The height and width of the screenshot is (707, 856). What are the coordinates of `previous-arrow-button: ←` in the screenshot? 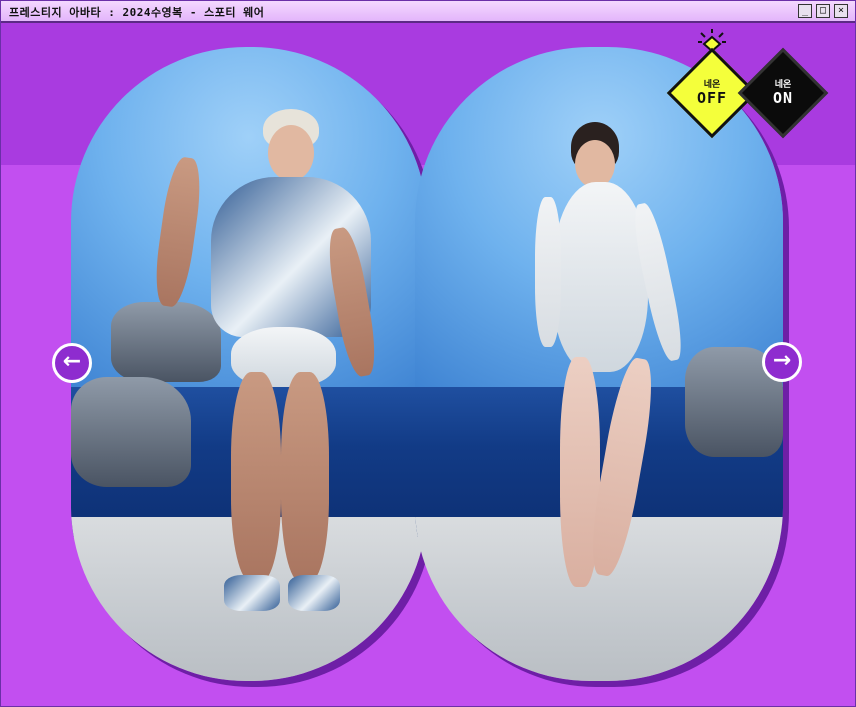 It's located at (72, 363).